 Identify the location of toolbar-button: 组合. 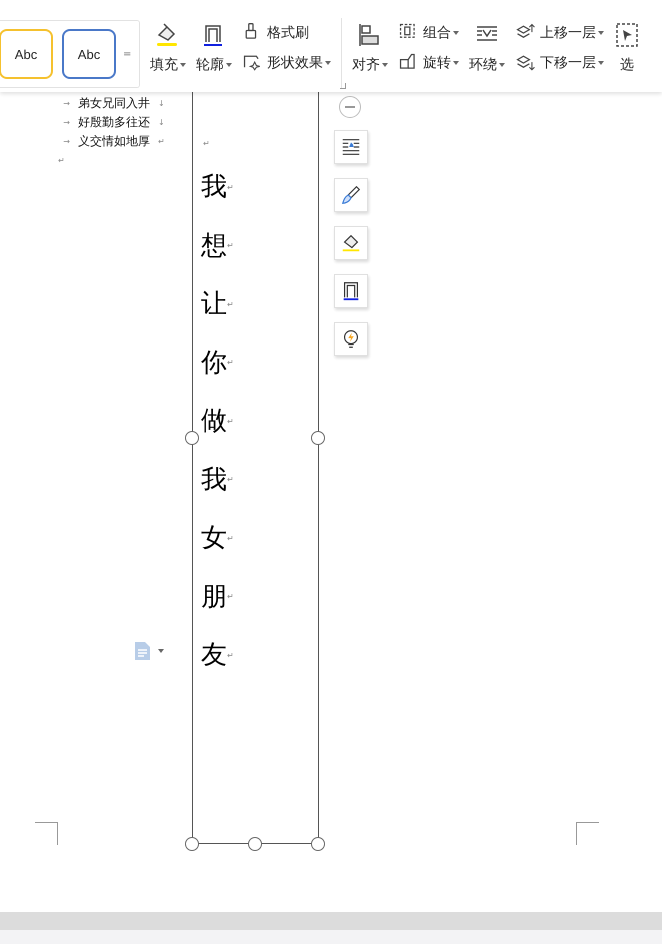
(428, 33).